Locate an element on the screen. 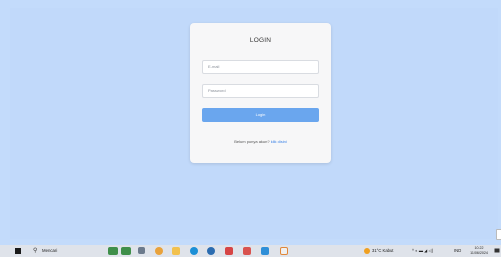 The width and height of the screenshot is (501, 257). login-title: LOGIN is located at coordinates (260, 40).